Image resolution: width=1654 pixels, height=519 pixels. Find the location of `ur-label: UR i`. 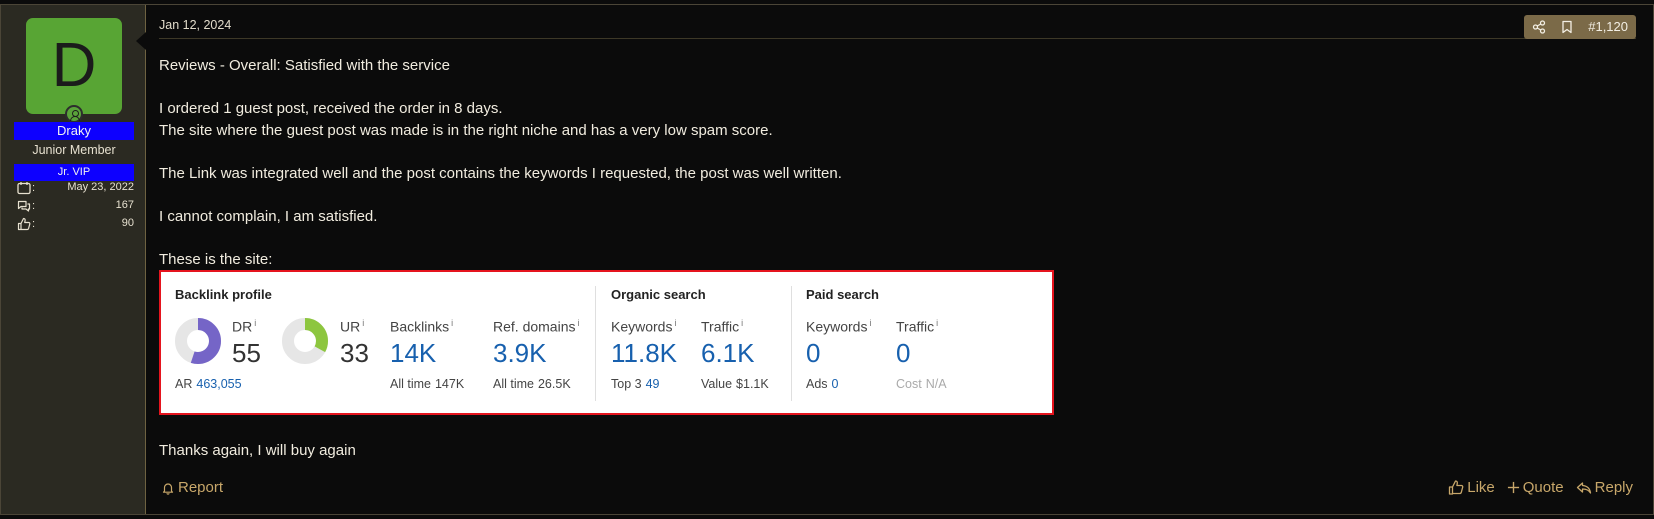

ur-label: UR i is located at coordinates (352, 326).